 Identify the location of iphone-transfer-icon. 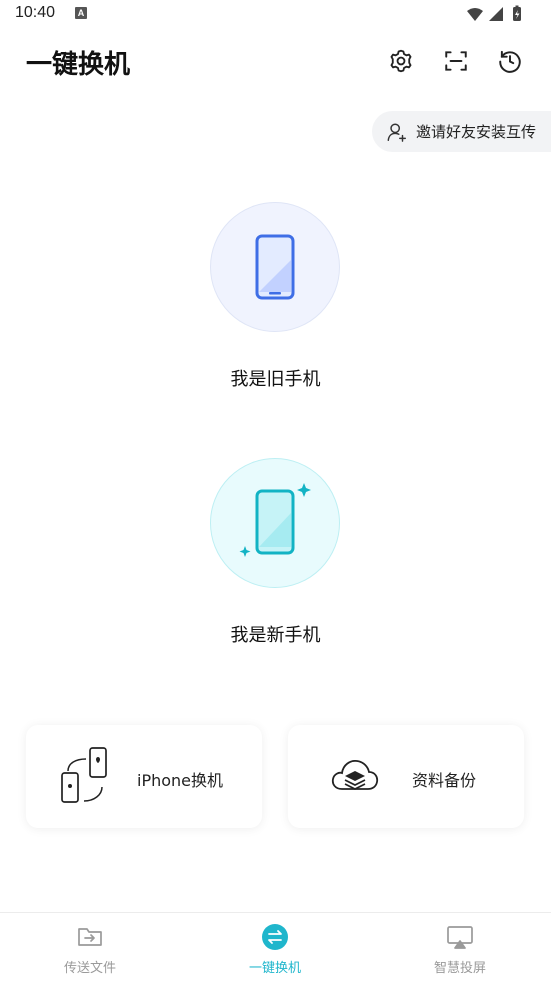
(84, 775).